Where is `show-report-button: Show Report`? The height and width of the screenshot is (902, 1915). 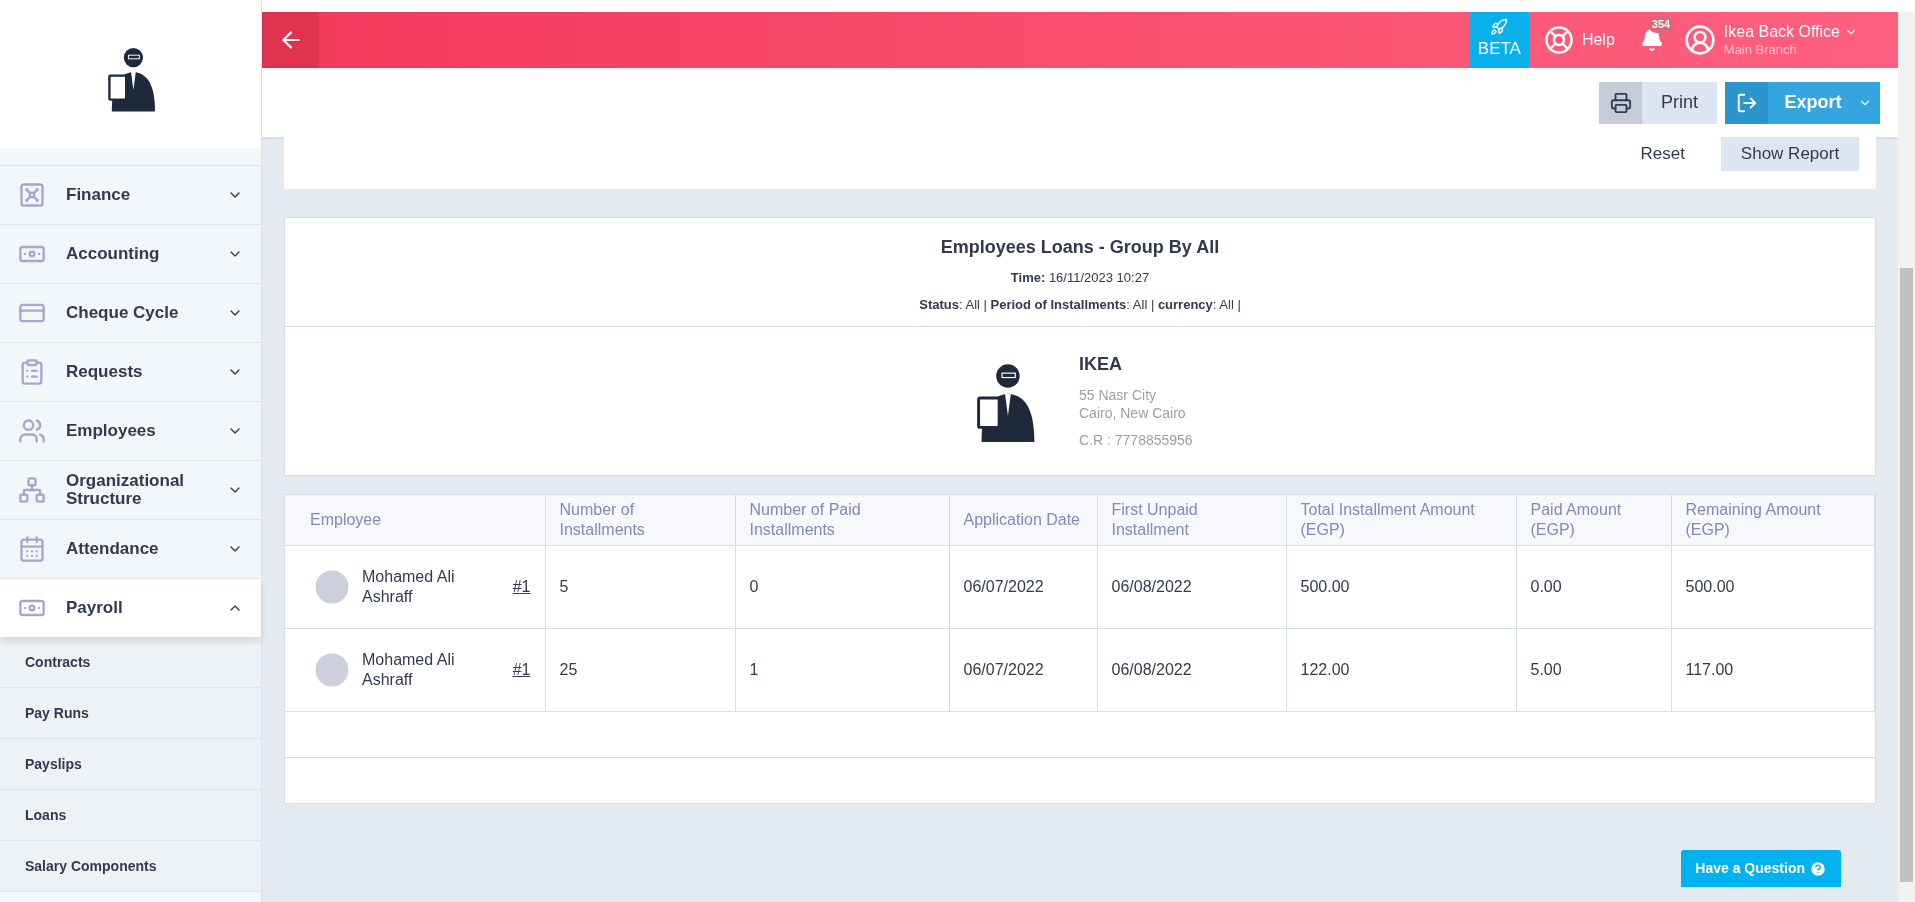
show-report-button: Show Report is located at coordinates (1790, 154).